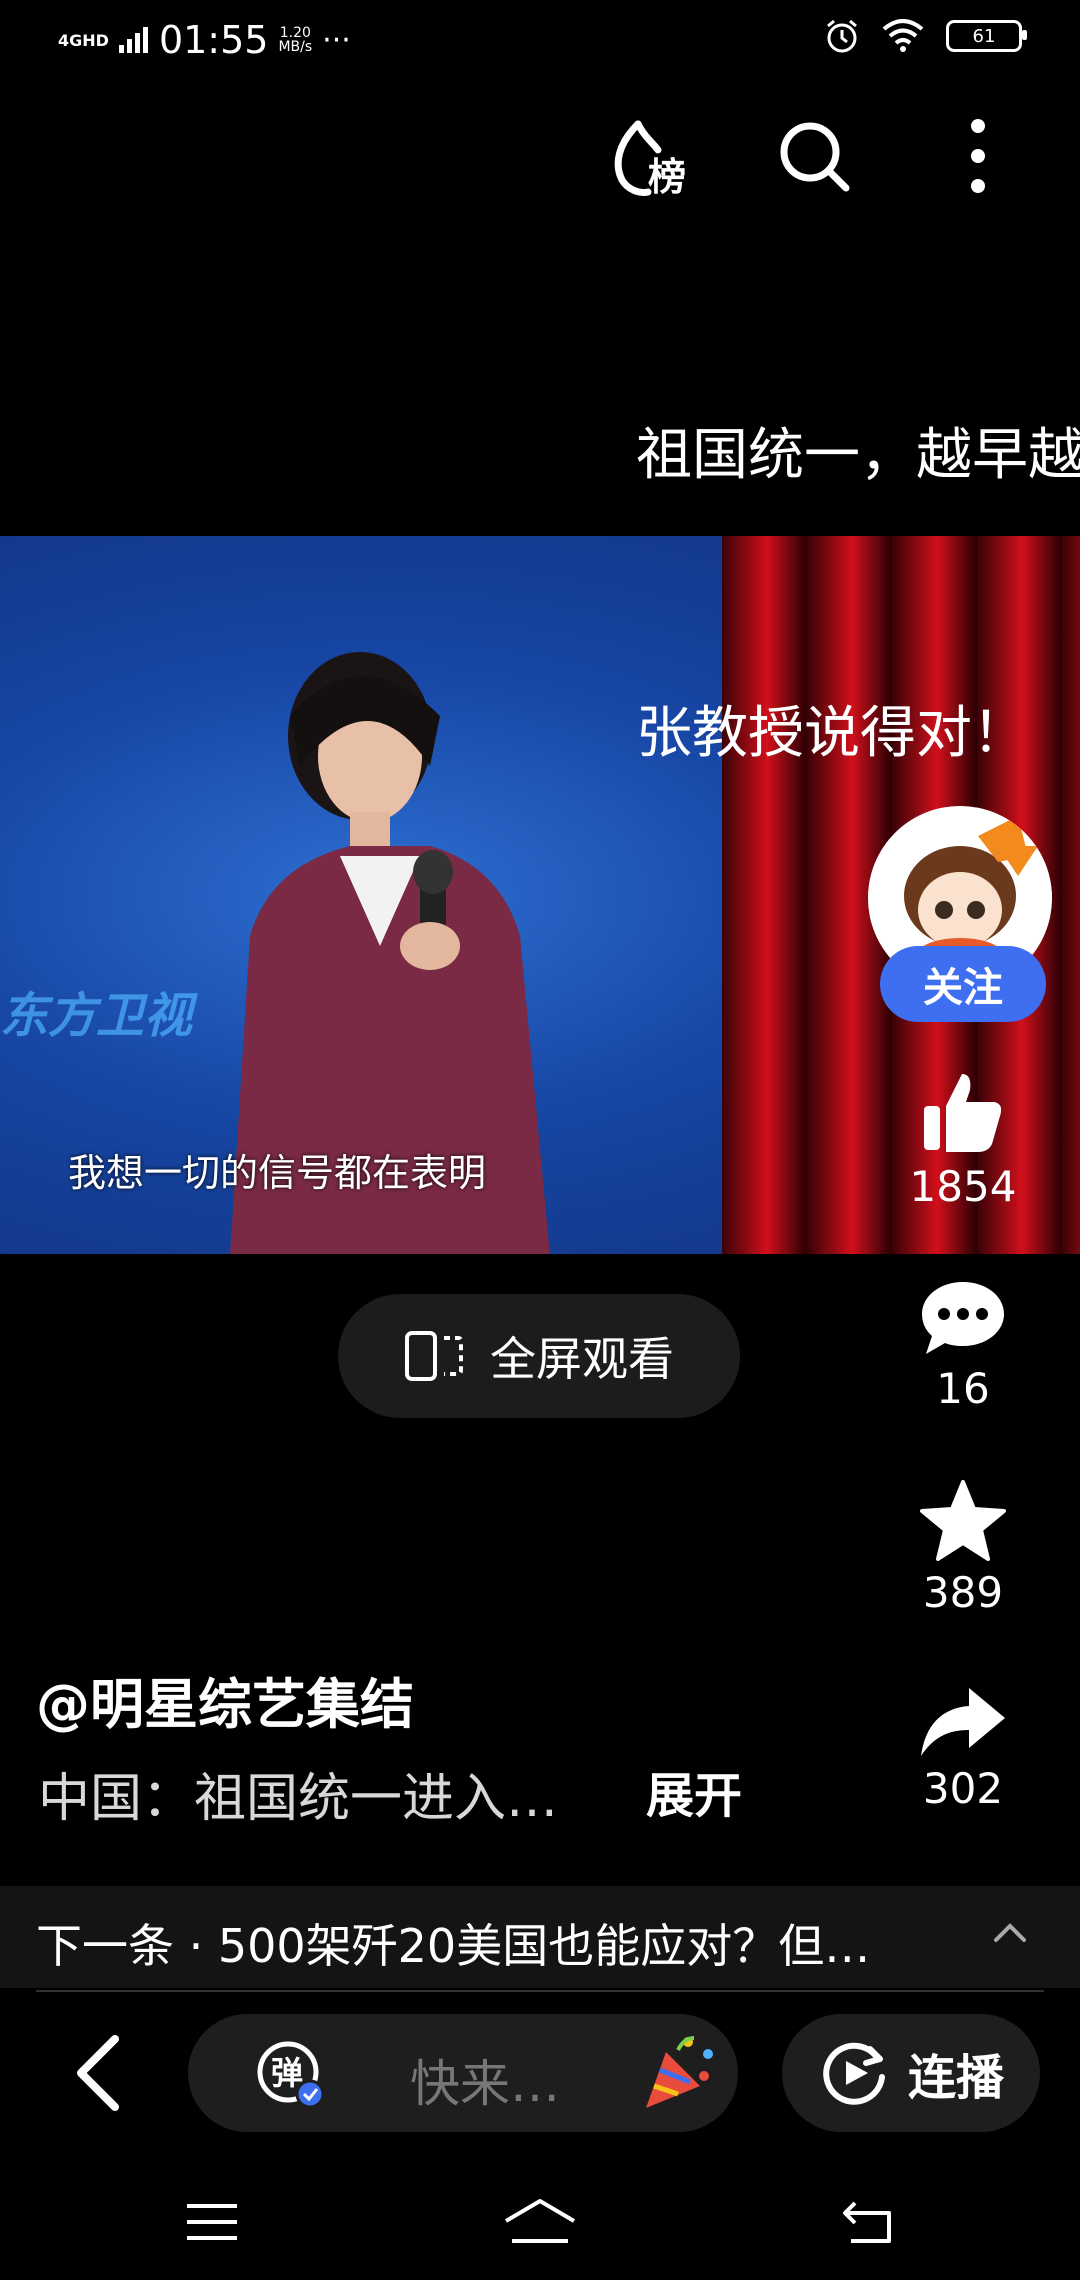 This screenshot has height=2280, width=1080. I want to click on comment-count: 16, so click(963, 1388).